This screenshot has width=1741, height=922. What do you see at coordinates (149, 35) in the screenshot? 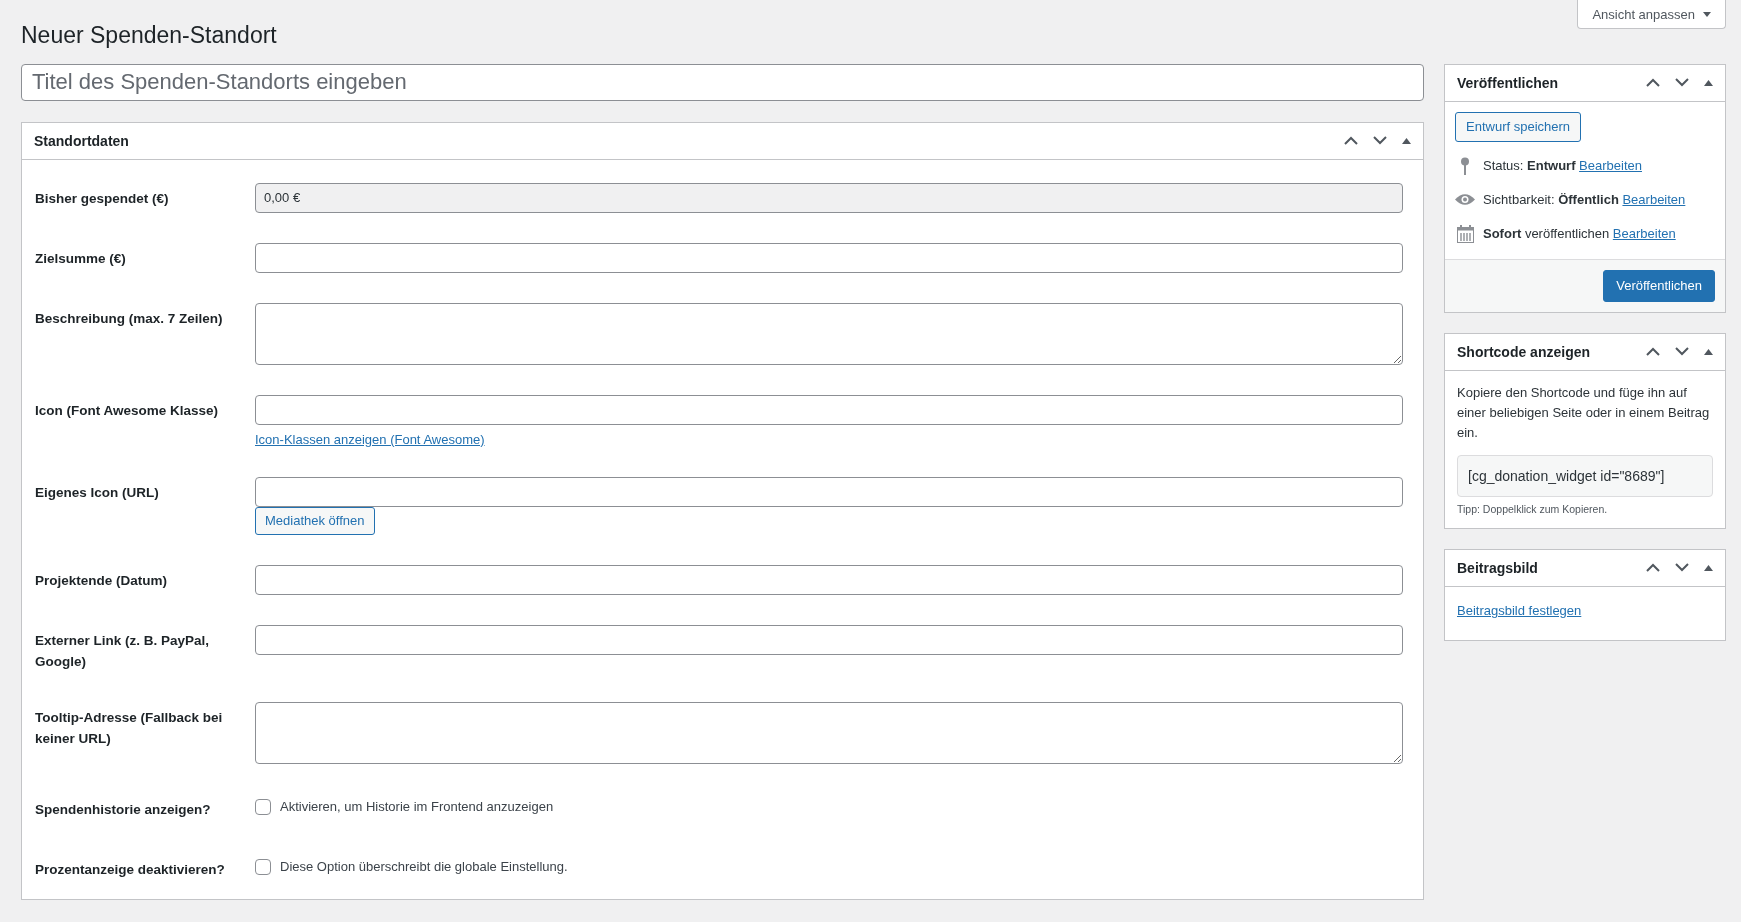
I see `page-title: Neuer Spenden-Standort` at bounding box center [149, 35].